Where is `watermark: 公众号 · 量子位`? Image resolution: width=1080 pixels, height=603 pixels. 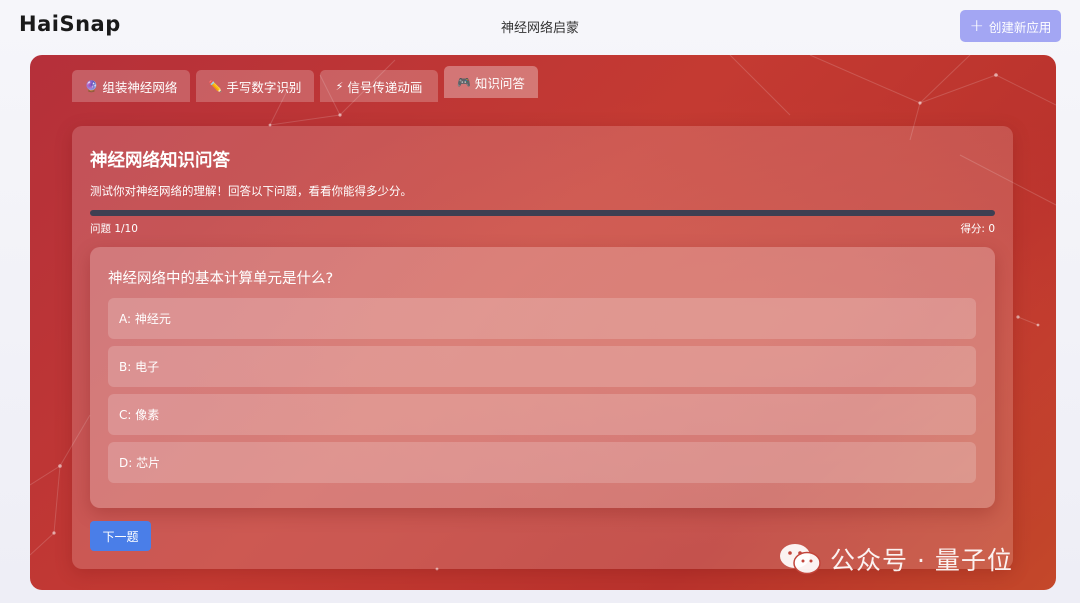
watermark: 公众号 · 量子位 is located at coordinates (895, 559).